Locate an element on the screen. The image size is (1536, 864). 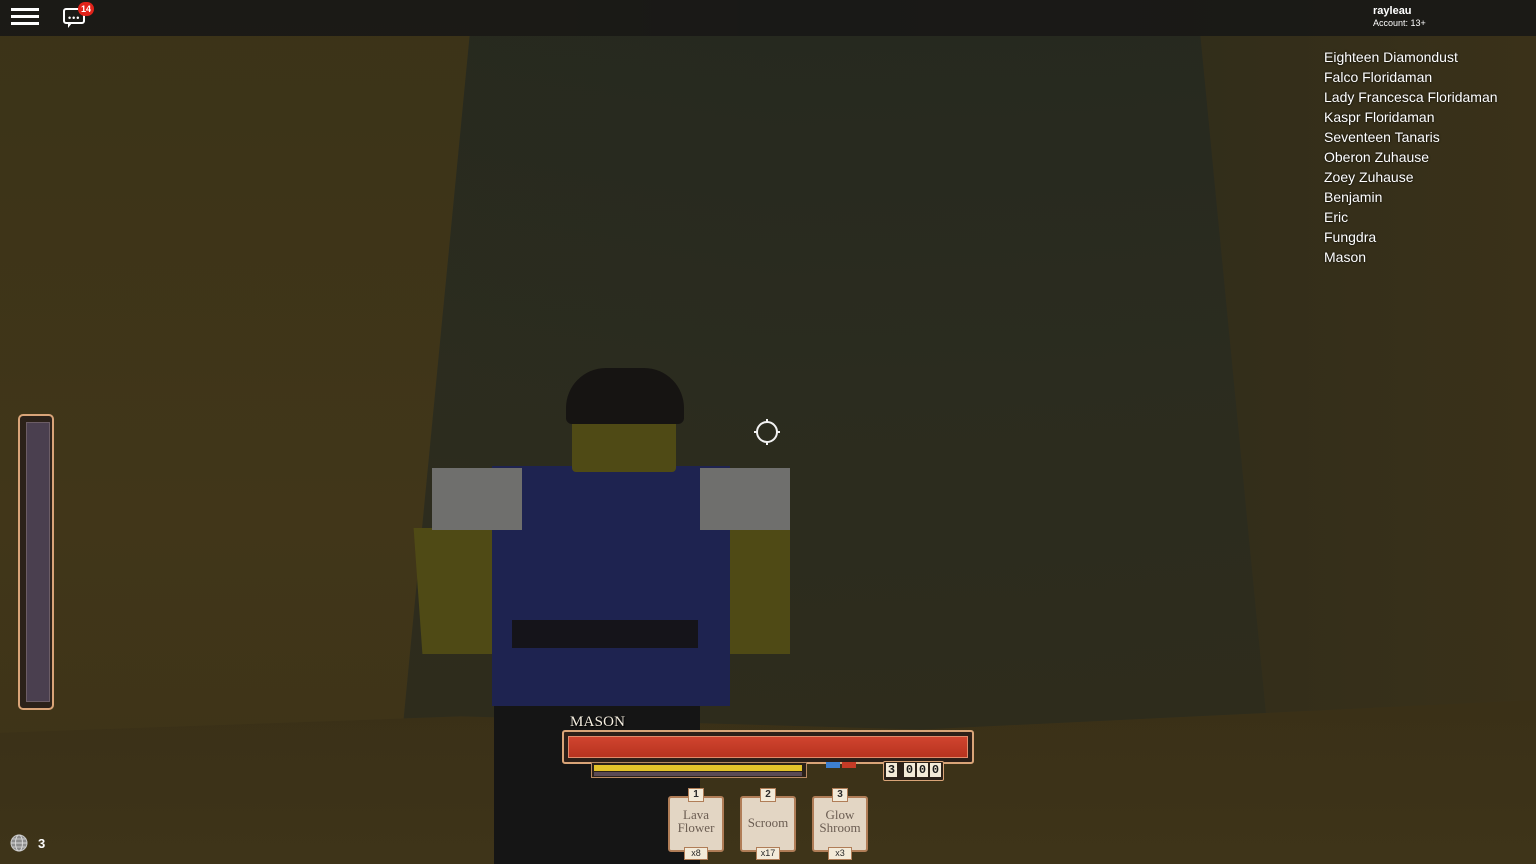
hotbar-key: 3 is located at coordinates (840, 795).